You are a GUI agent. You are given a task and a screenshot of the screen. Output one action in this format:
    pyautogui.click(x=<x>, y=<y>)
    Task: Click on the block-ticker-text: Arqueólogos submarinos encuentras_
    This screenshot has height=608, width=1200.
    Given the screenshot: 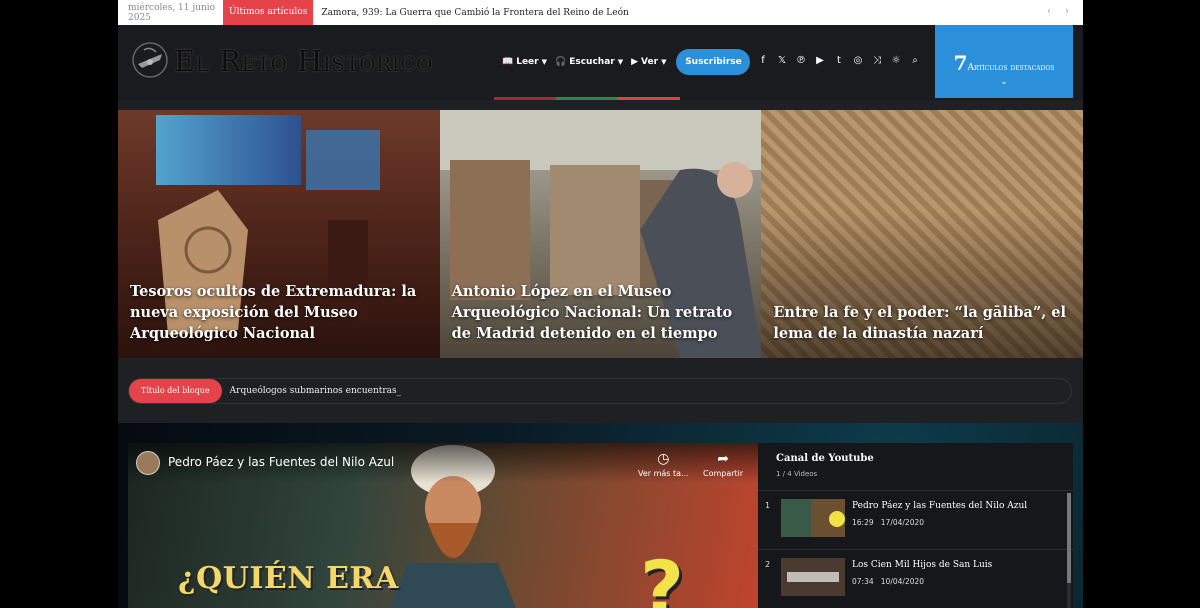 What is the action you would take?
    pyautogui.click(x=316, y=391)
    